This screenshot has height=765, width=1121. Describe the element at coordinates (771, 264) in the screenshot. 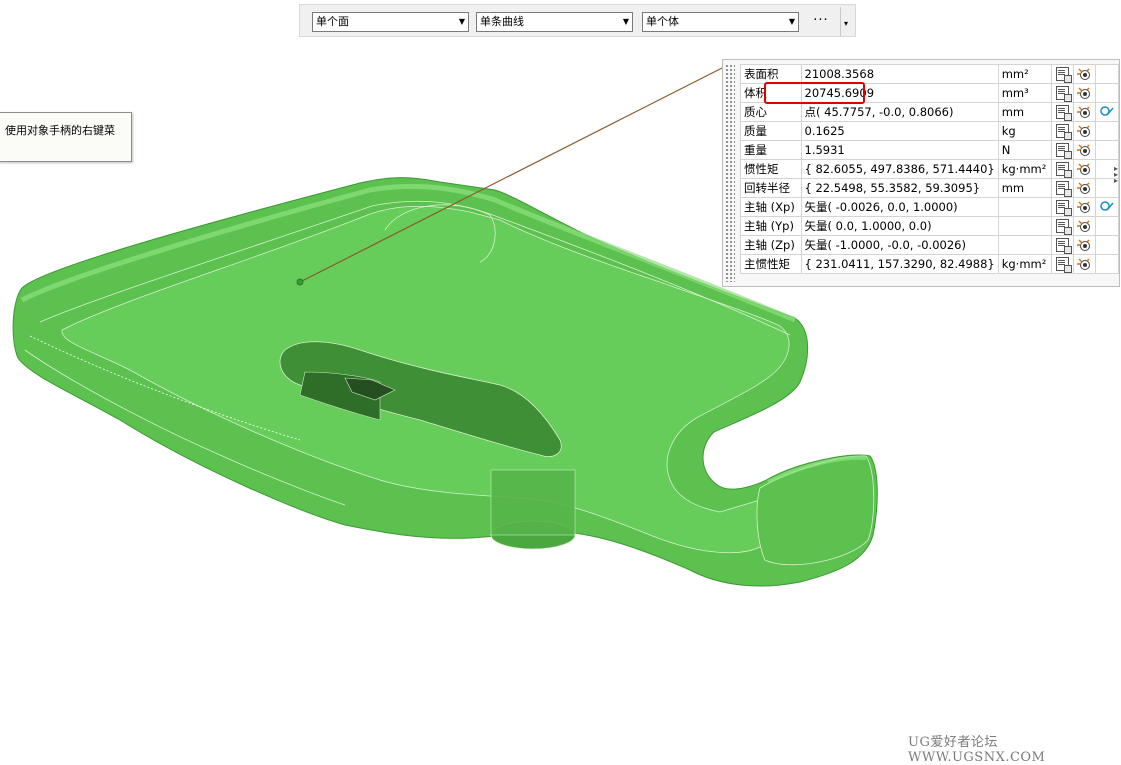

I see `property-name: 主惯性矩` at that location.